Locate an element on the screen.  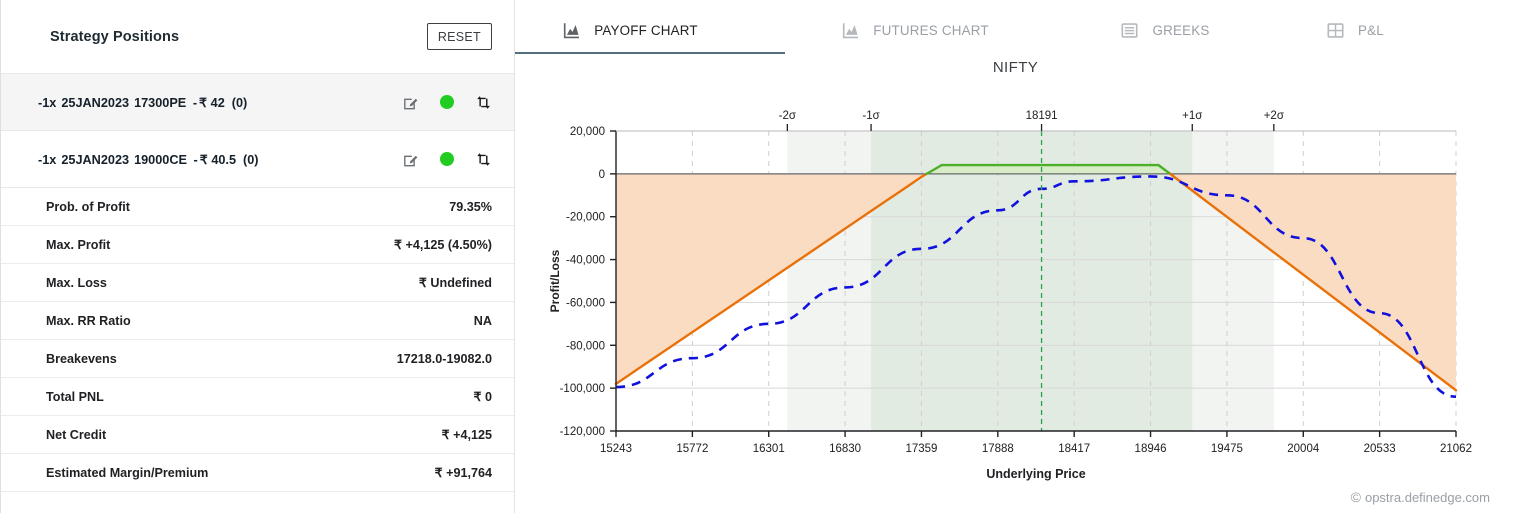
metric-value: ₹ 0 is located at coordinates (482, 397).